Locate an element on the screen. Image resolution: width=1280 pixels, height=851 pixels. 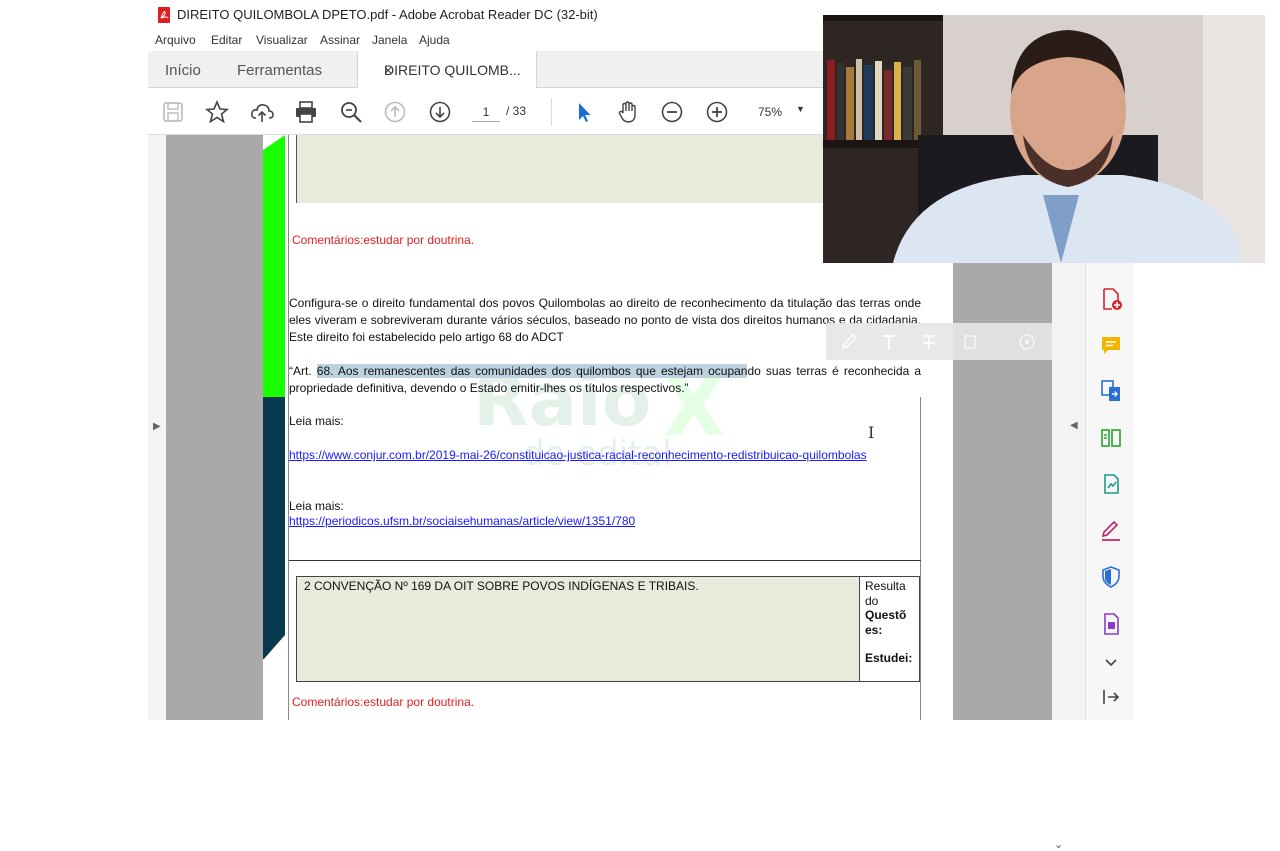
edit-pdf-icon is located at coordinates (1111, 484).